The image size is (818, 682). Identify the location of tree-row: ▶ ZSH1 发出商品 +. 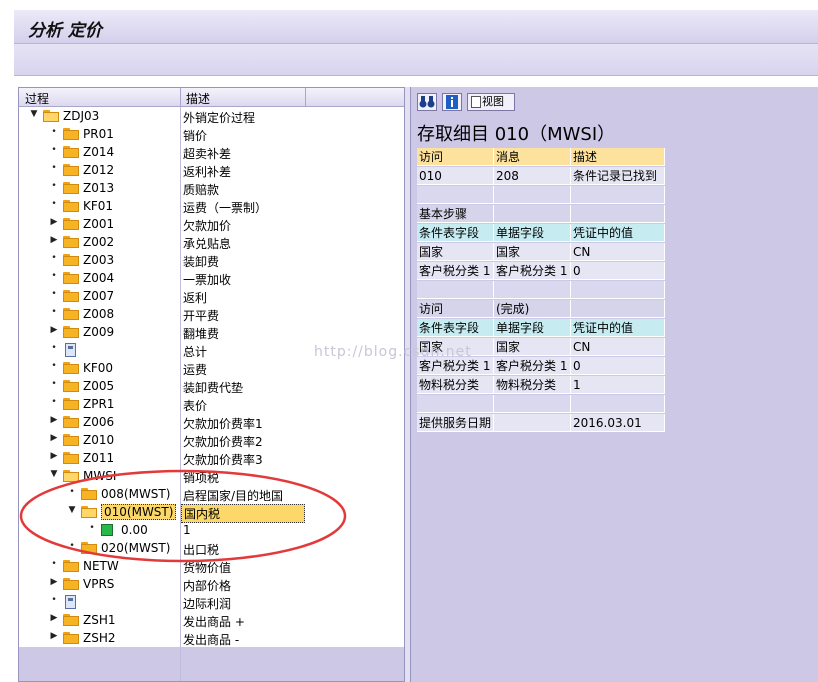
(211, 620).